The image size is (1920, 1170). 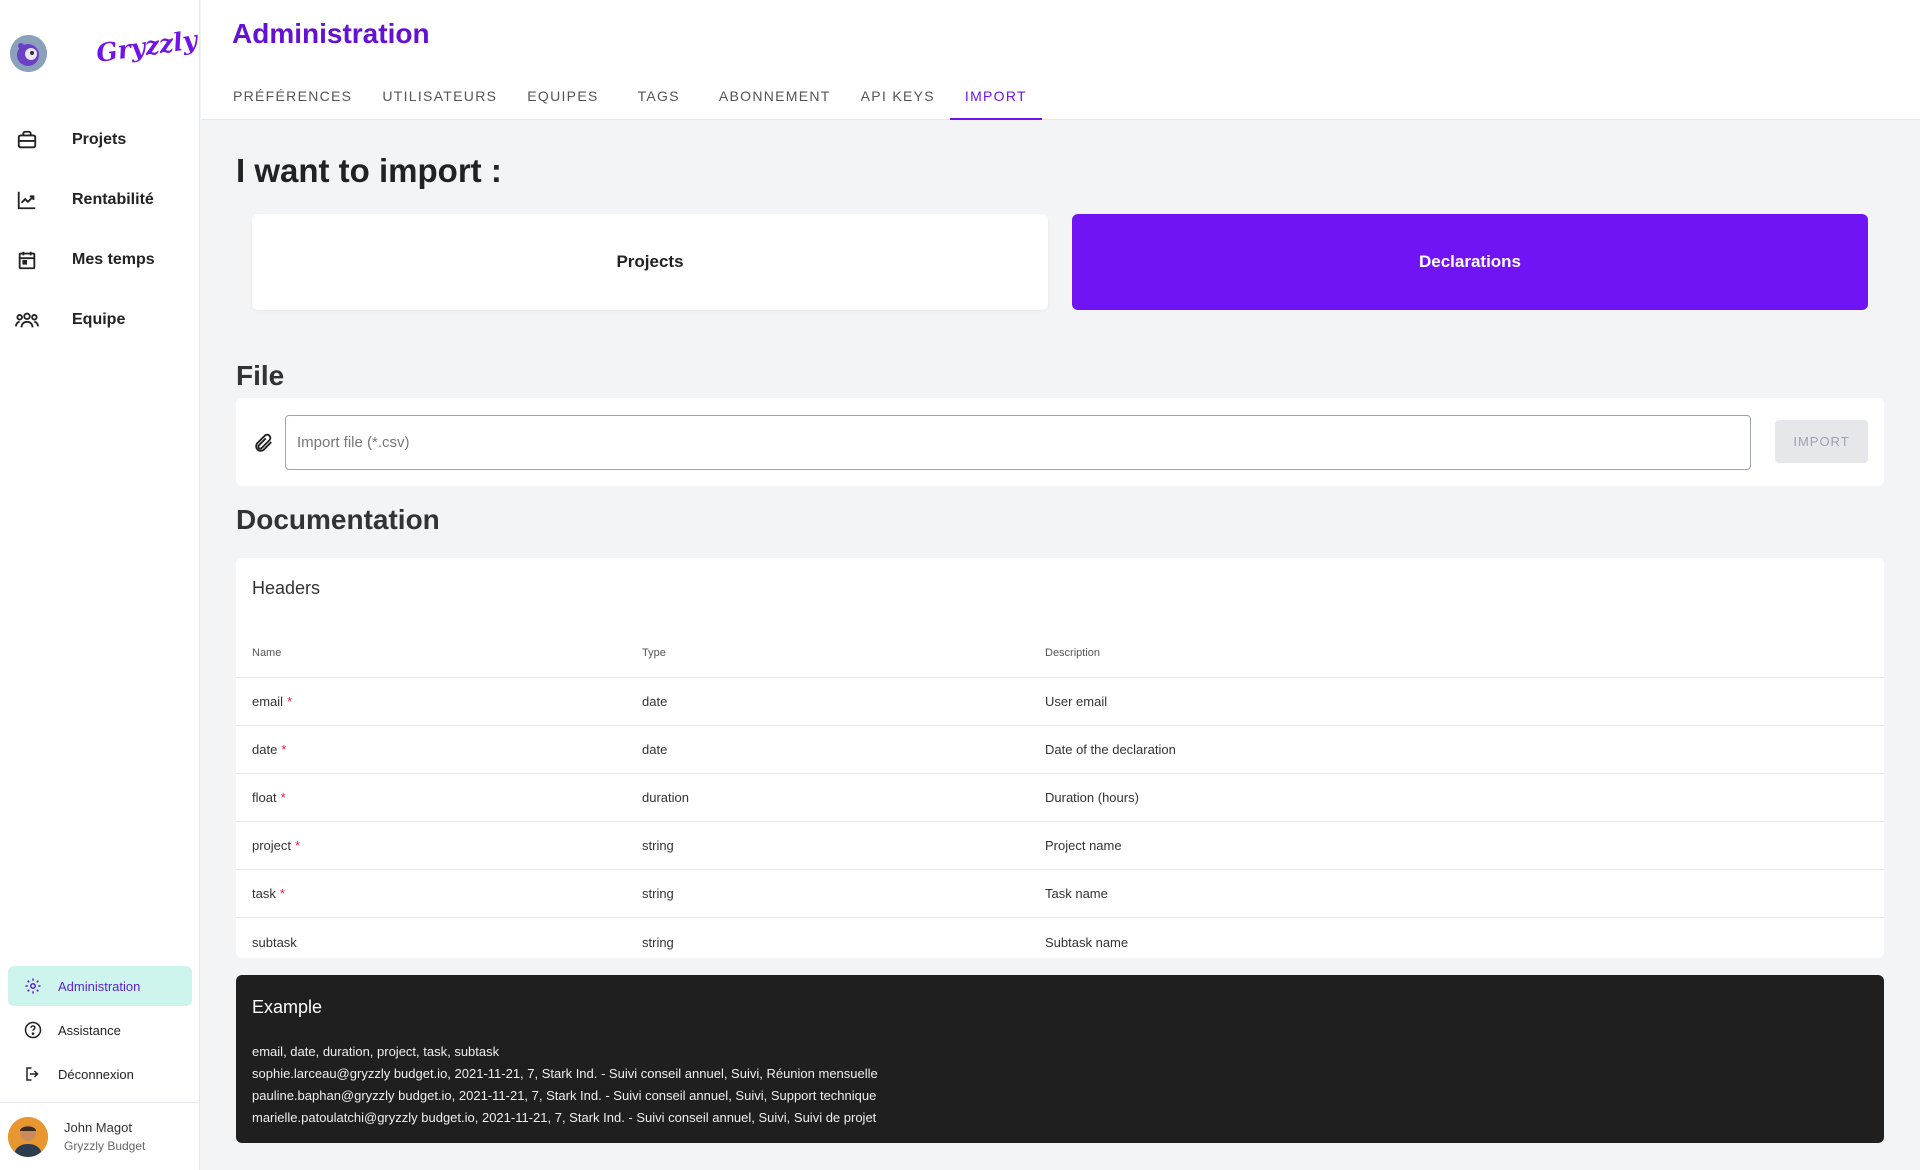 I want to click on users-icon, so click(x=27, y=320).